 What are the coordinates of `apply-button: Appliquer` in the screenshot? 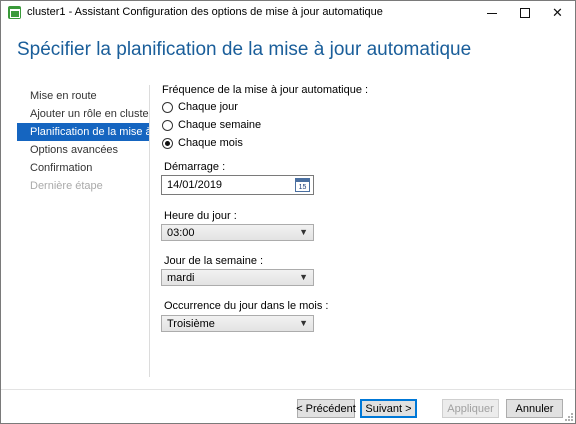 It's located at (470, 408).